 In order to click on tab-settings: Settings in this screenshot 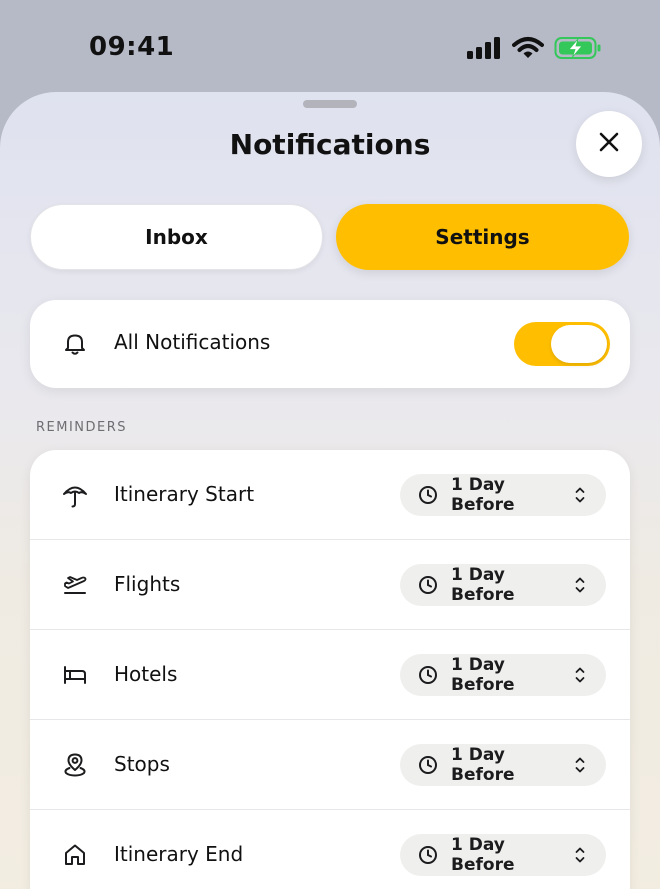, I will do `click(482, 237)`.